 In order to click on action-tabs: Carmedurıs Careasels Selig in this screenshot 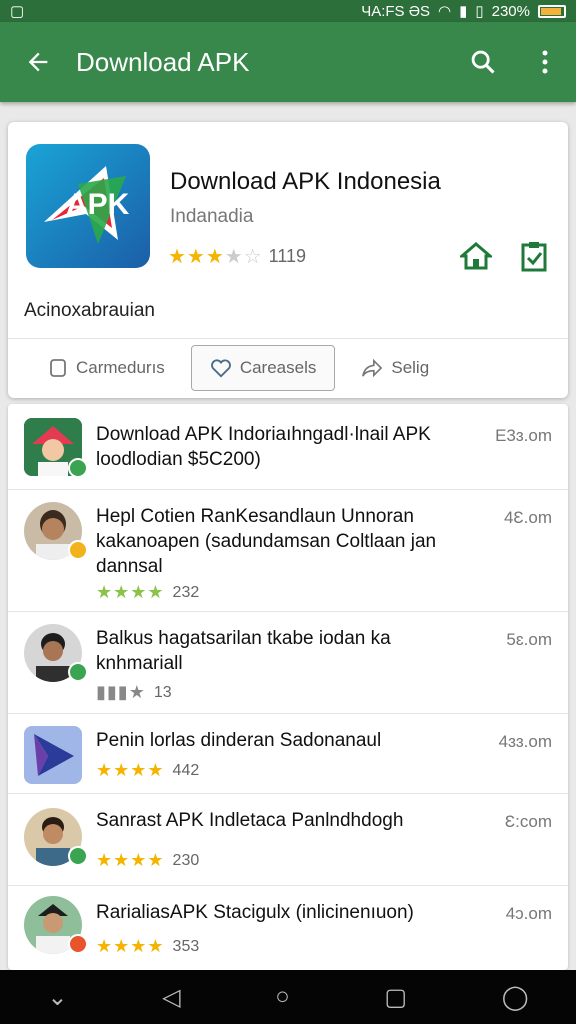, I will do `click(288, 367)`.